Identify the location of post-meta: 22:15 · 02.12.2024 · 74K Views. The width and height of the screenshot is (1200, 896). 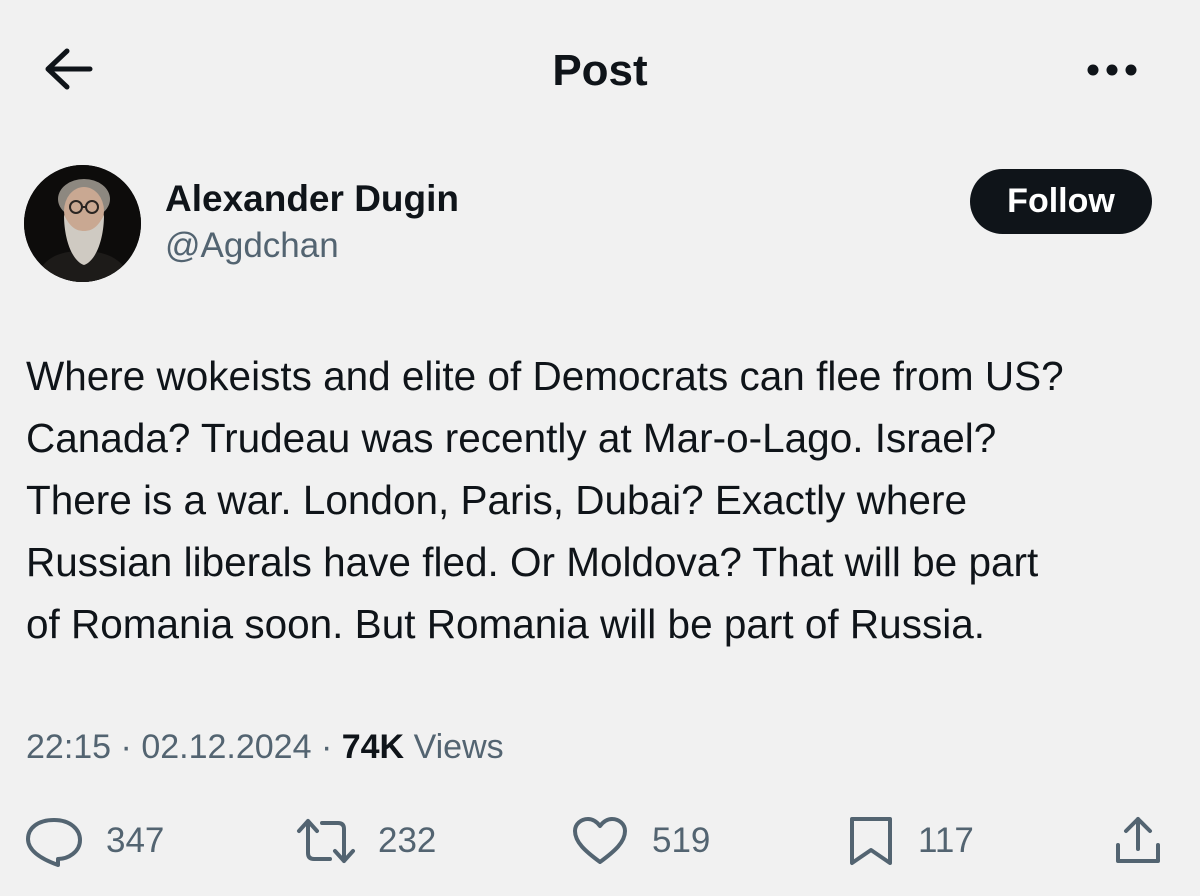
(265, 747).